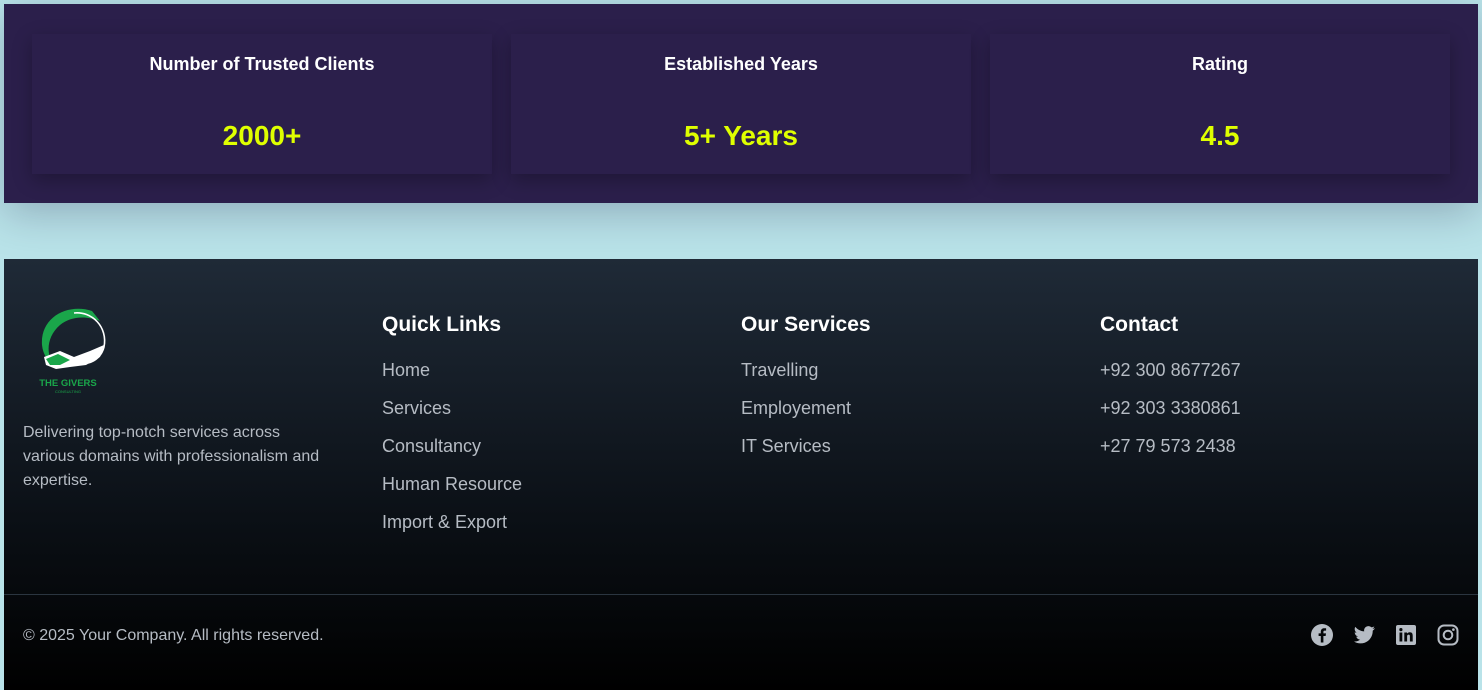 Image resolution: width=1482 pixels, height=690 pixels. Describe the element at coordinates (1322, 635) in the screenshot. I see `facebook-icon` at that location.